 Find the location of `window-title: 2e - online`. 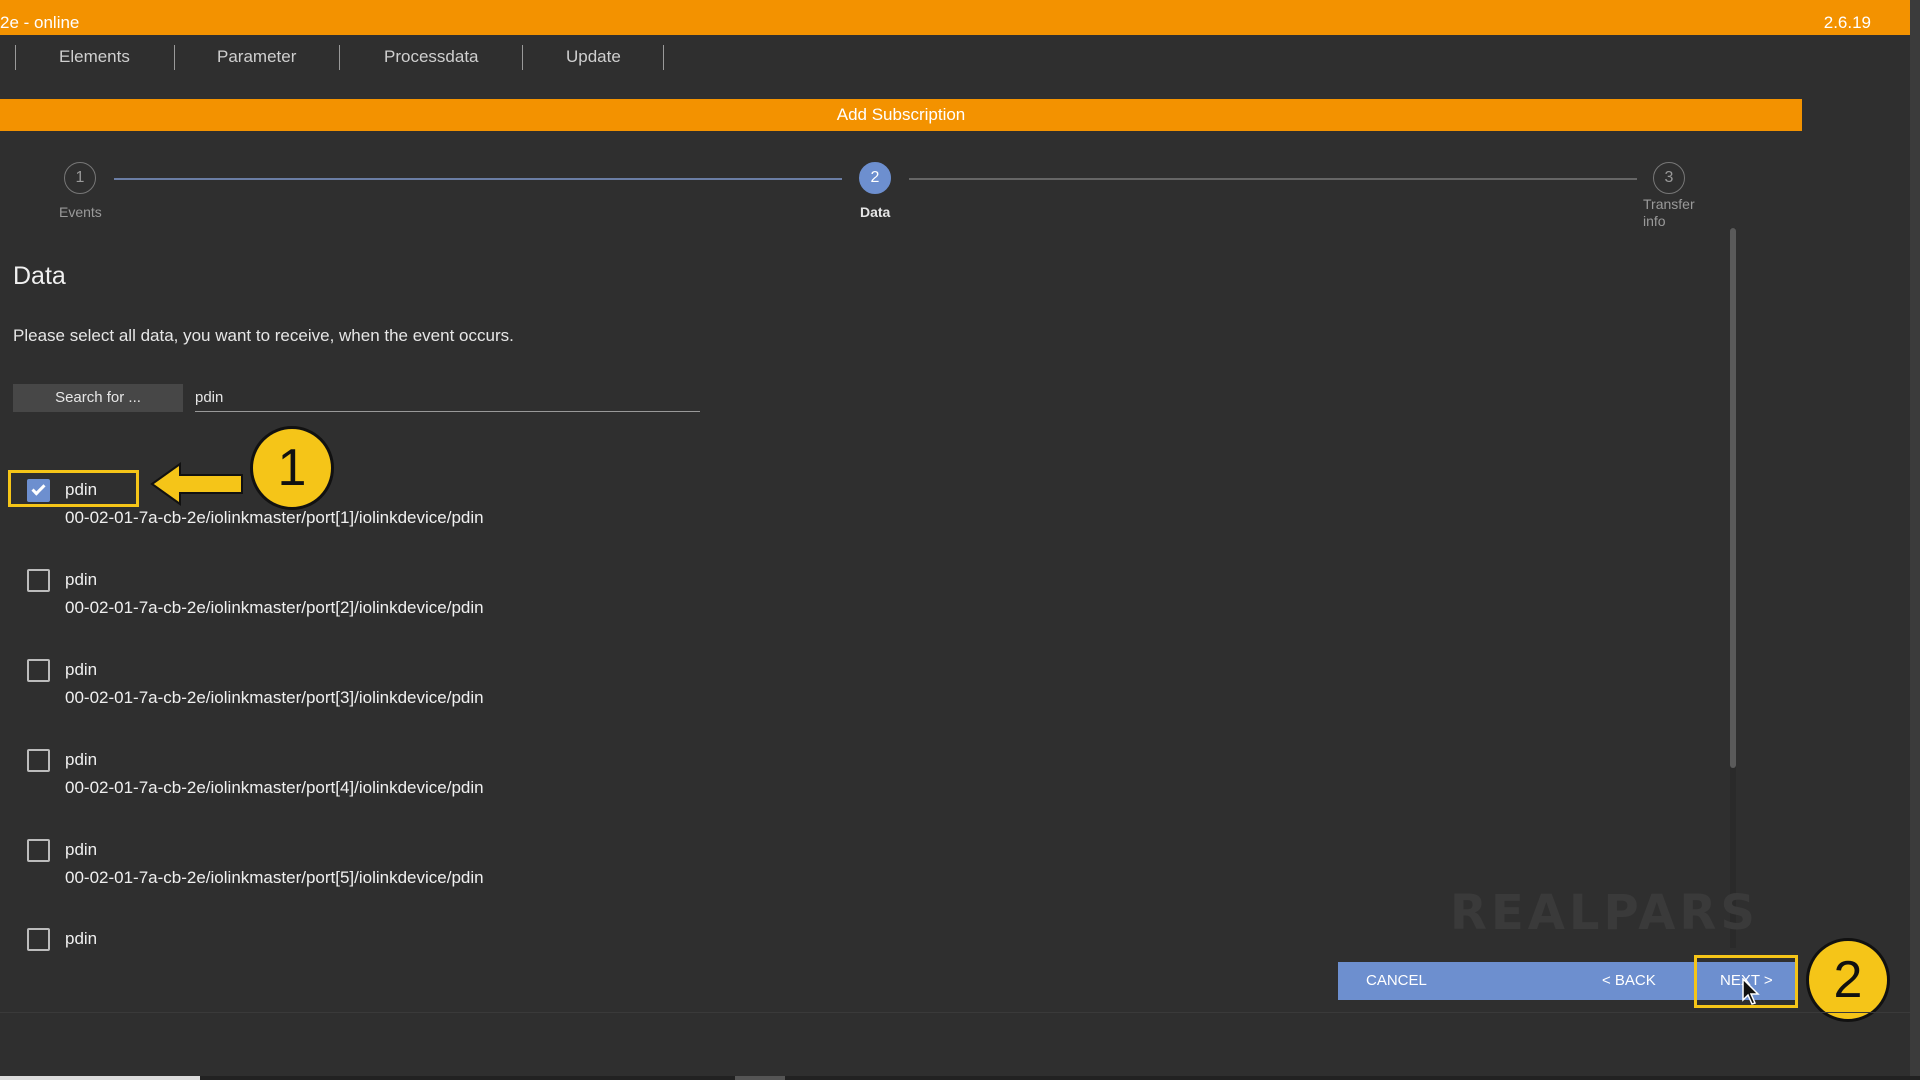

window-title: 2e - online is located at coordinates (40, 22).